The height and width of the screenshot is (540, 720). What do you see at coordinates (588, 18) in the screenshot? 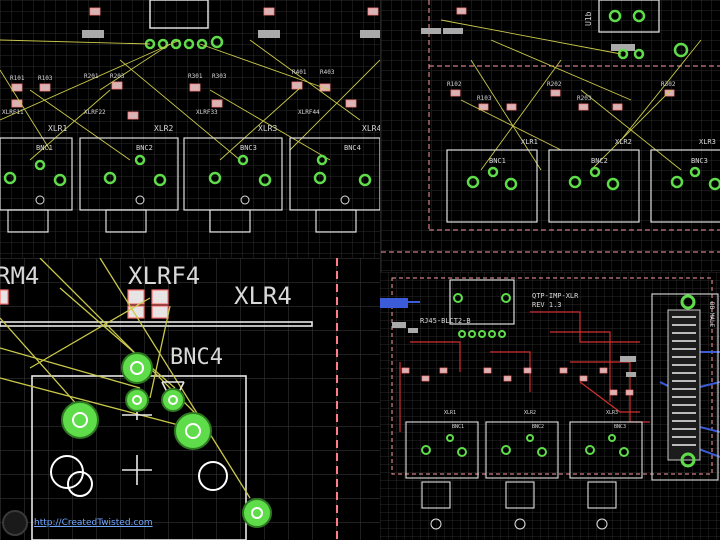
I see `ic-label: U1b` at bounding box center [588, 18].